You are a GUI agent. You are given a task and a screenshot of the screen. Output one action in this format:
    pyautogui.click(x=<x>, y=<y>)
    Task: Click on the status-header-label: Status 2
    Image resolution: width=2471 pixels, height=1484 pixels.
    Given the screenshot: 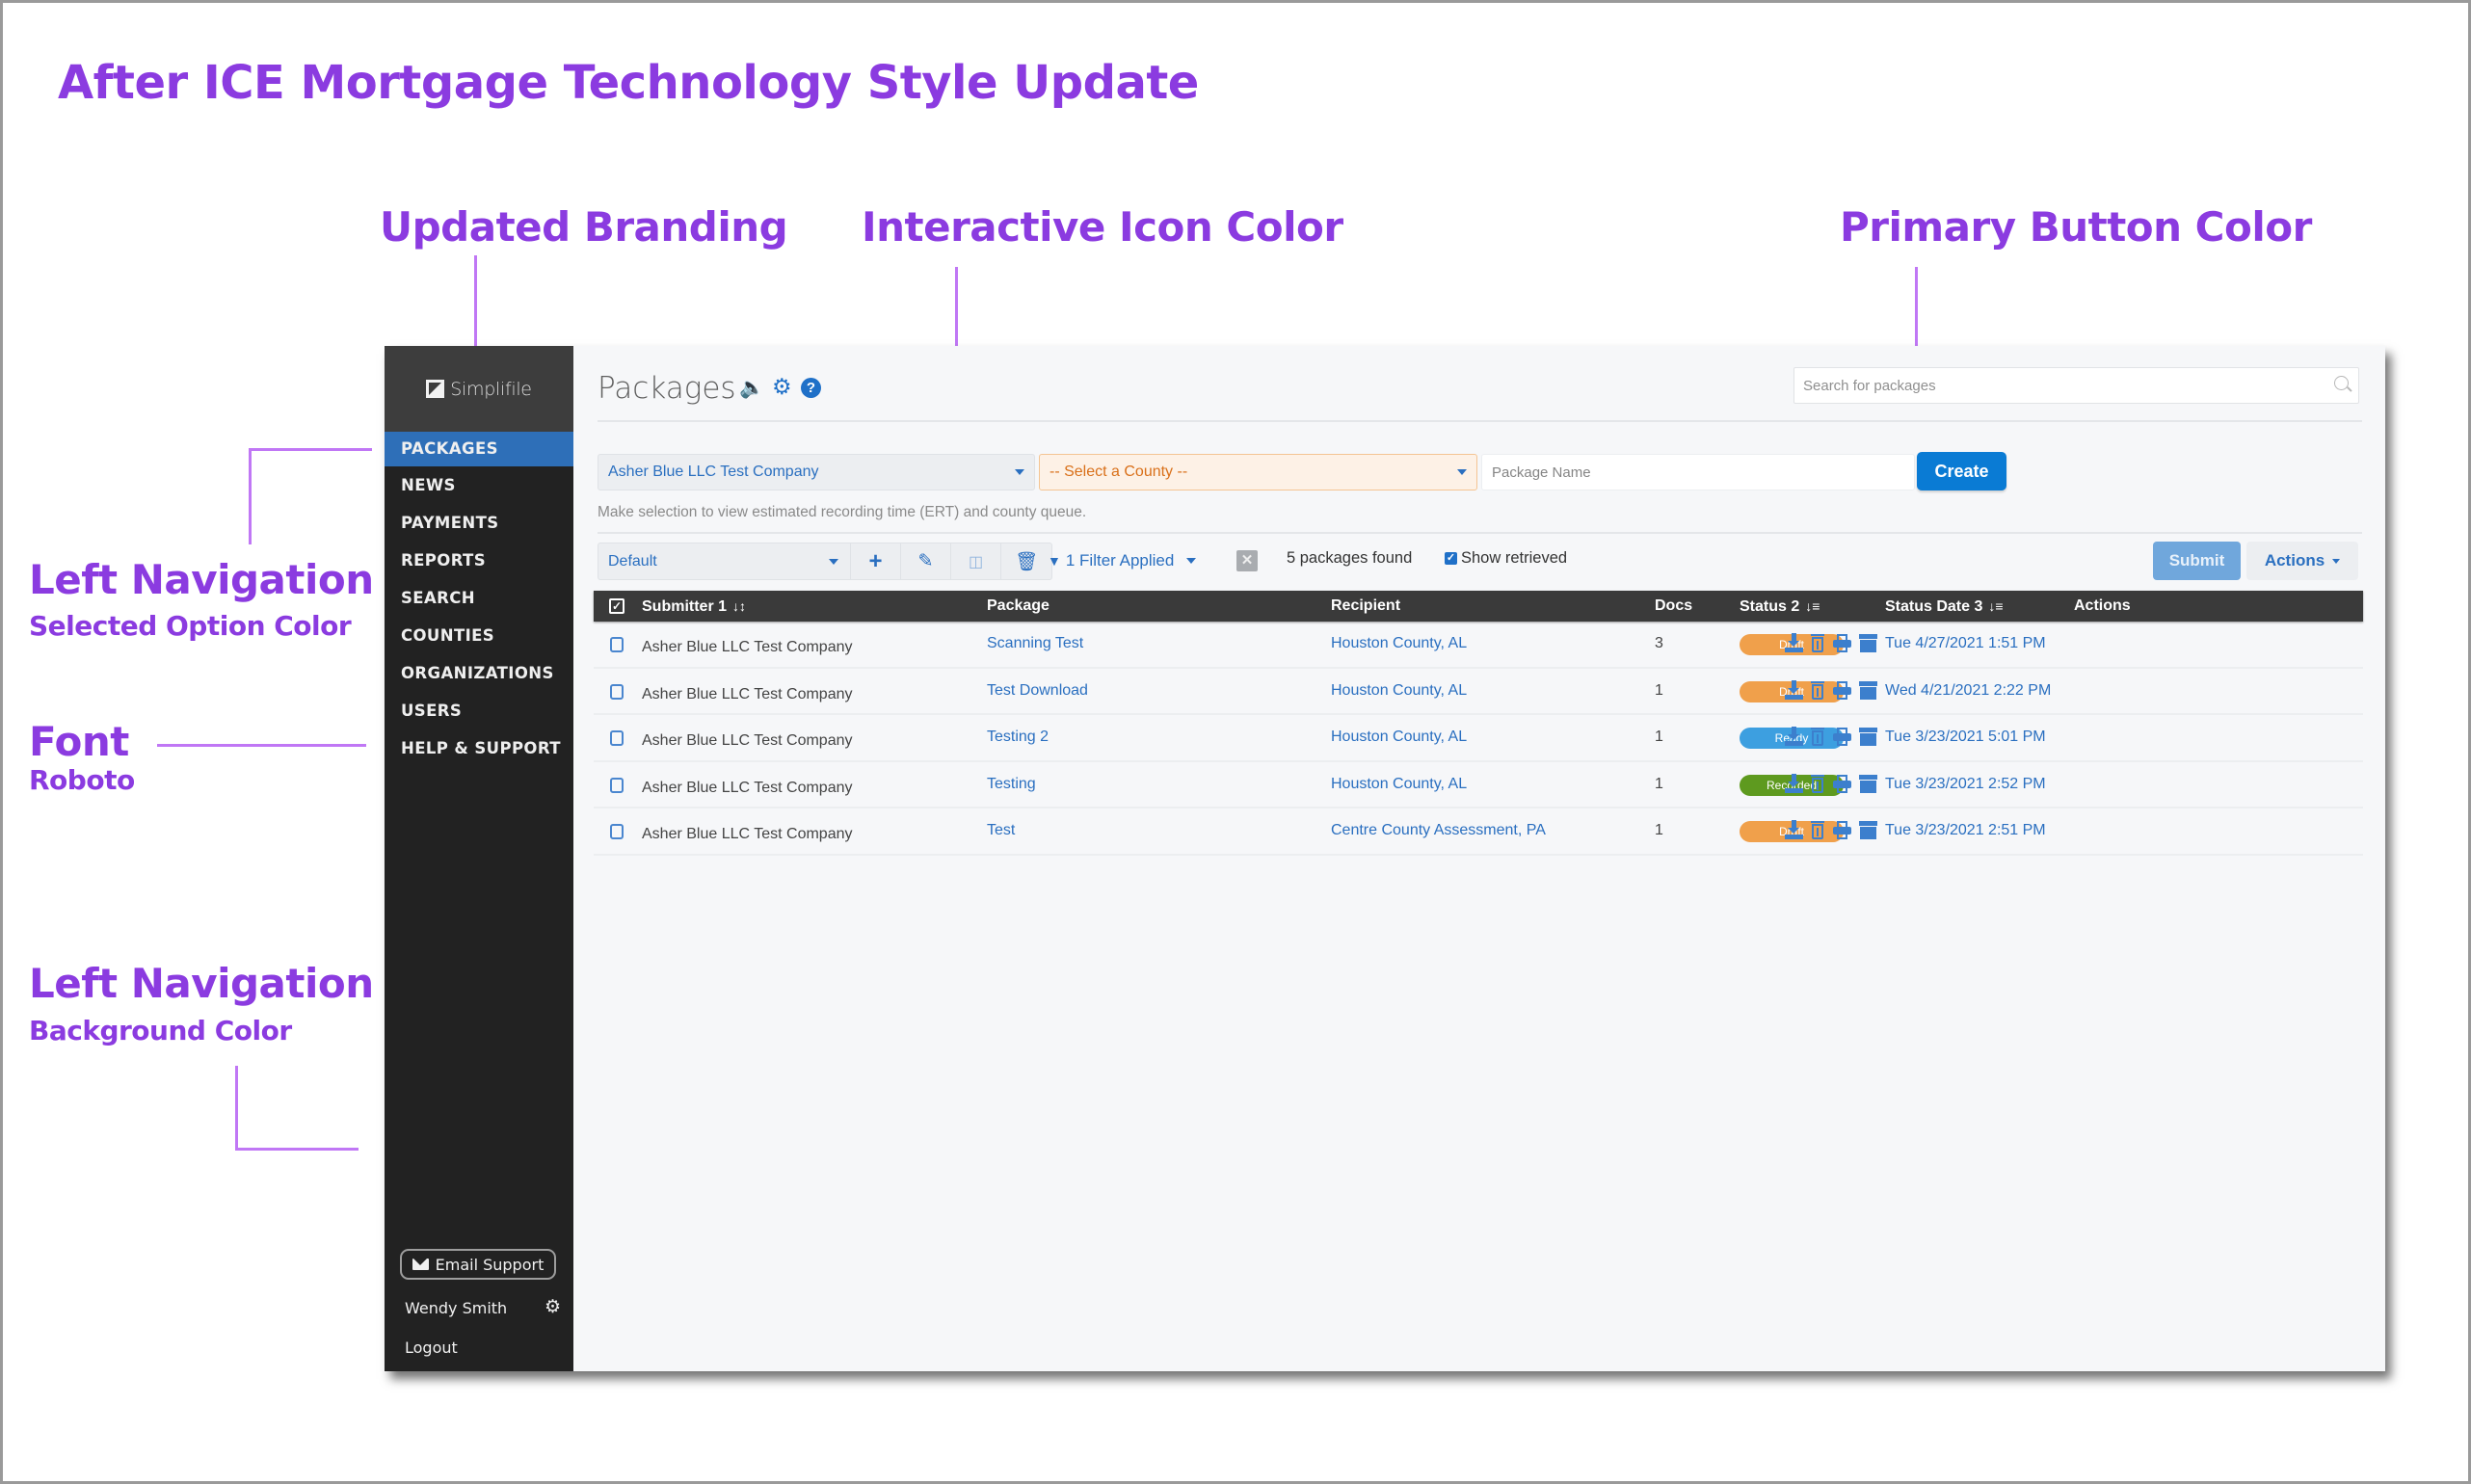 What is the action you would take?
    pyautogui.click(x=1770, y=606)
    